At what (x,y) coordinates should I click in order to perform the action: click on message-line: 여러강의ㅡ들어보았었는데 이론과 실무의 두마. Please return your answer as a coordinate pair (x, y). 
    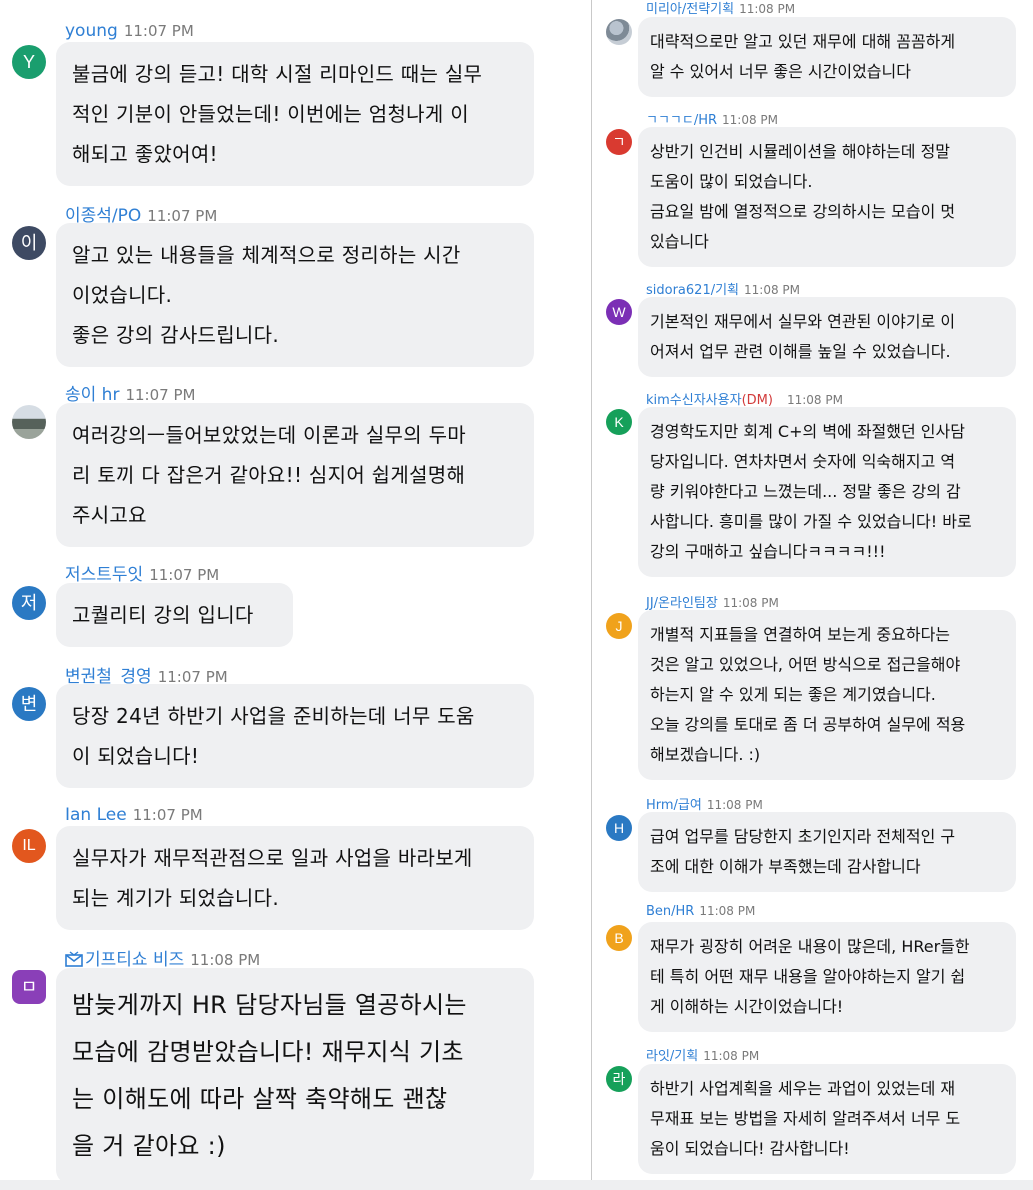
    Looking at the image, I should click on (269, 435).